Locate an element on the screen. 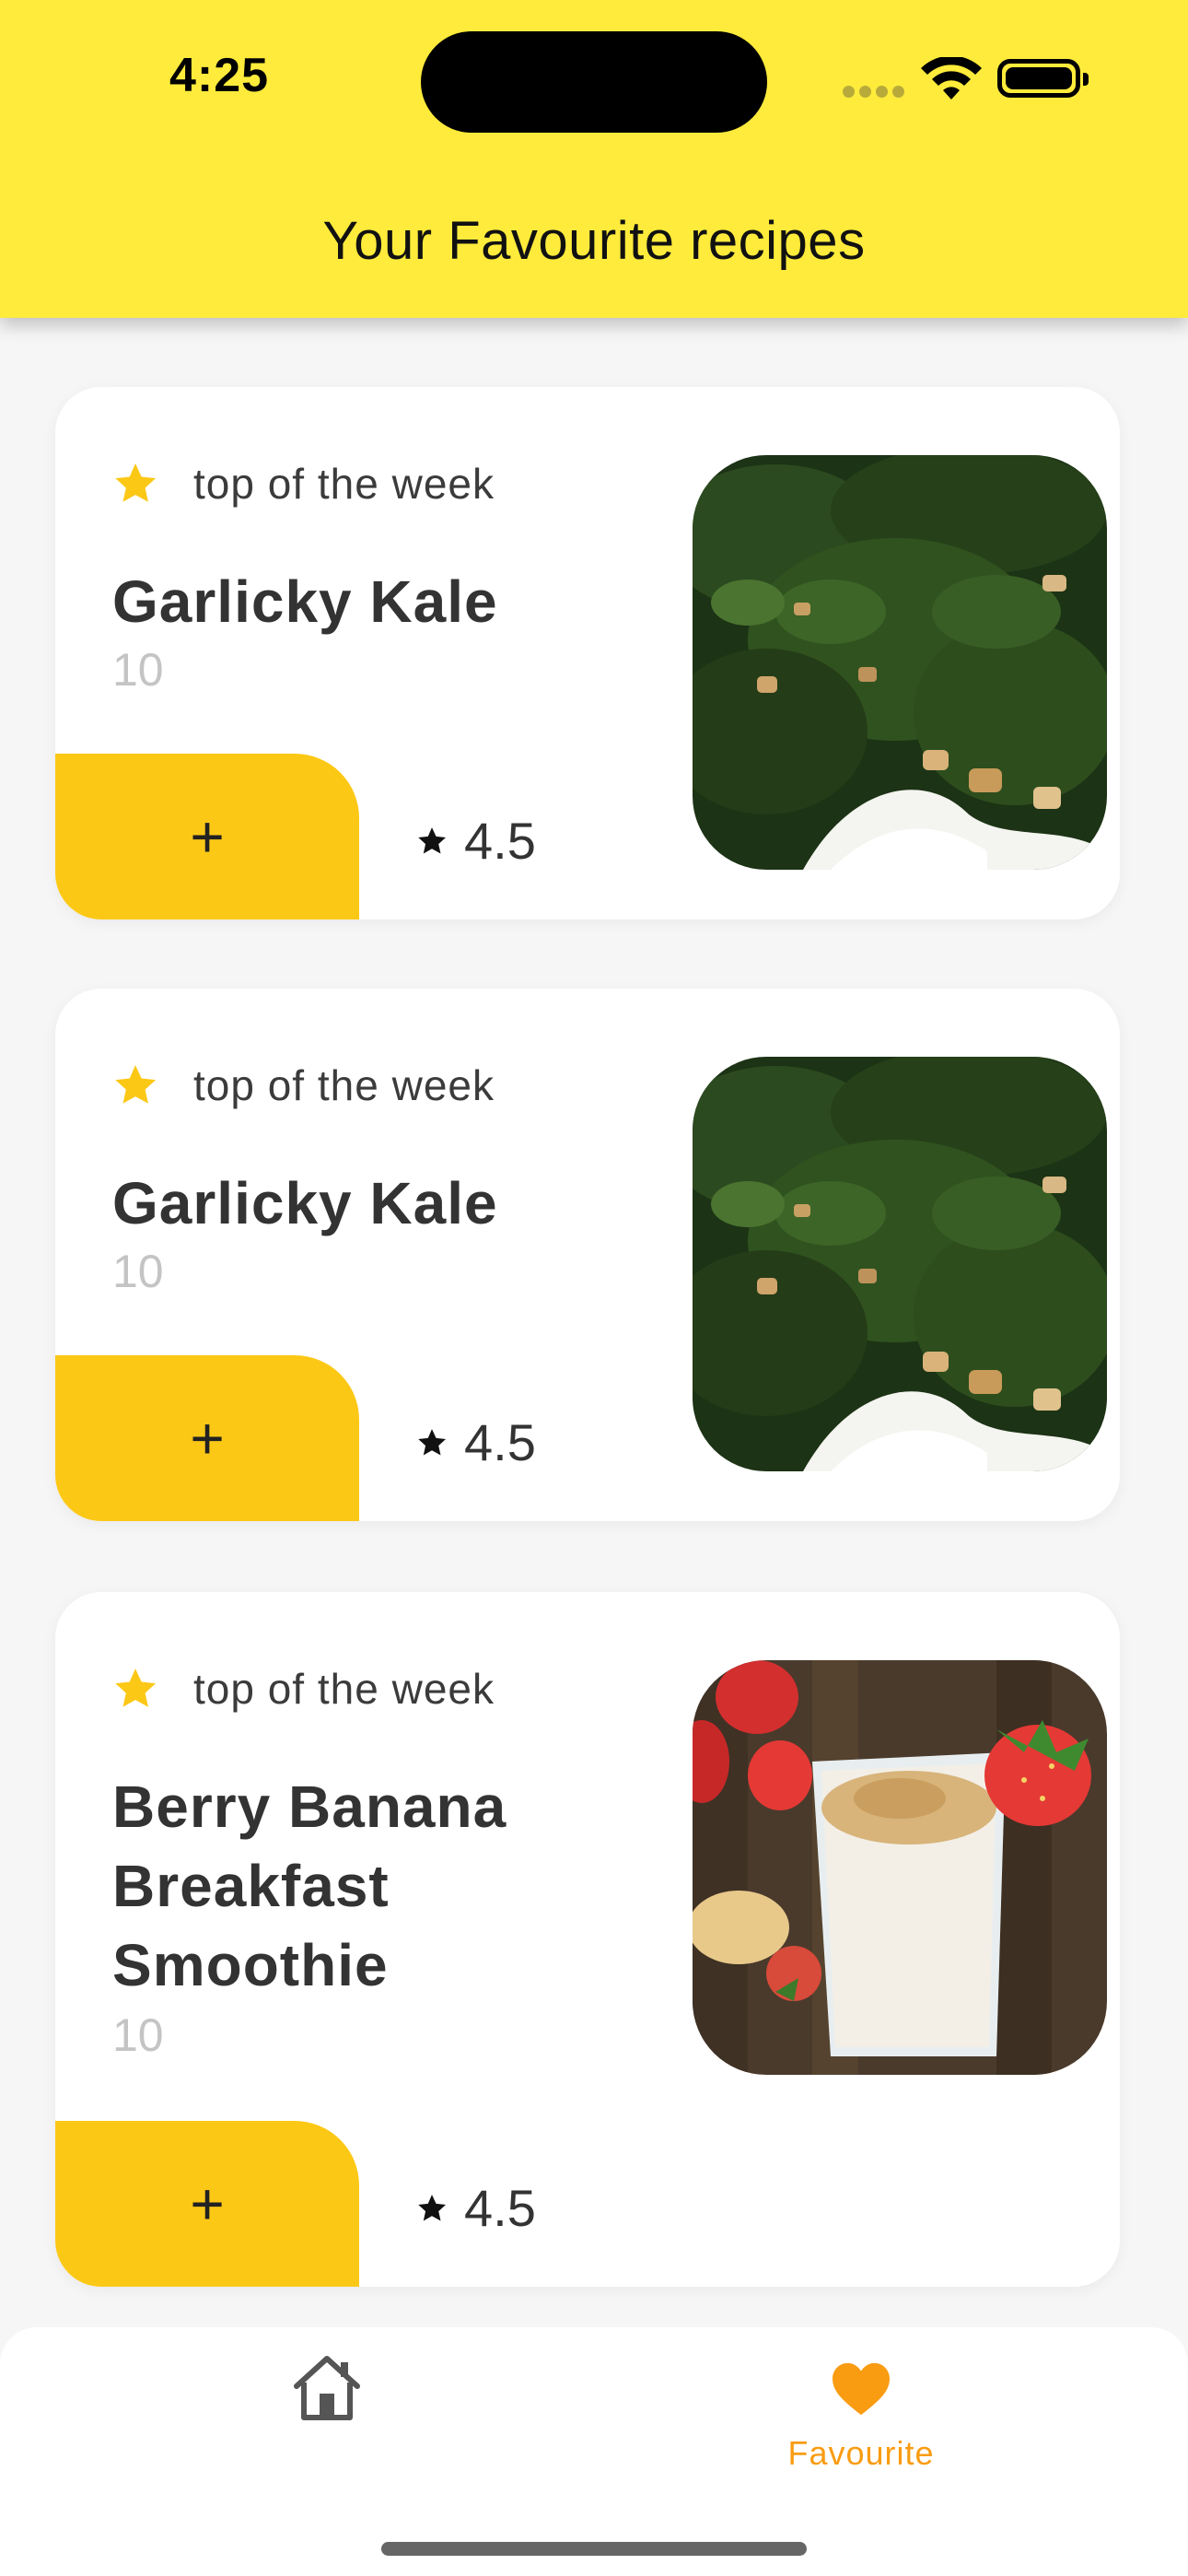 Image resolution: width=1188 pixels, height=2576 pixels. app-header: 4:25 Your Favourite recipes is located at coordinates (594, 159).